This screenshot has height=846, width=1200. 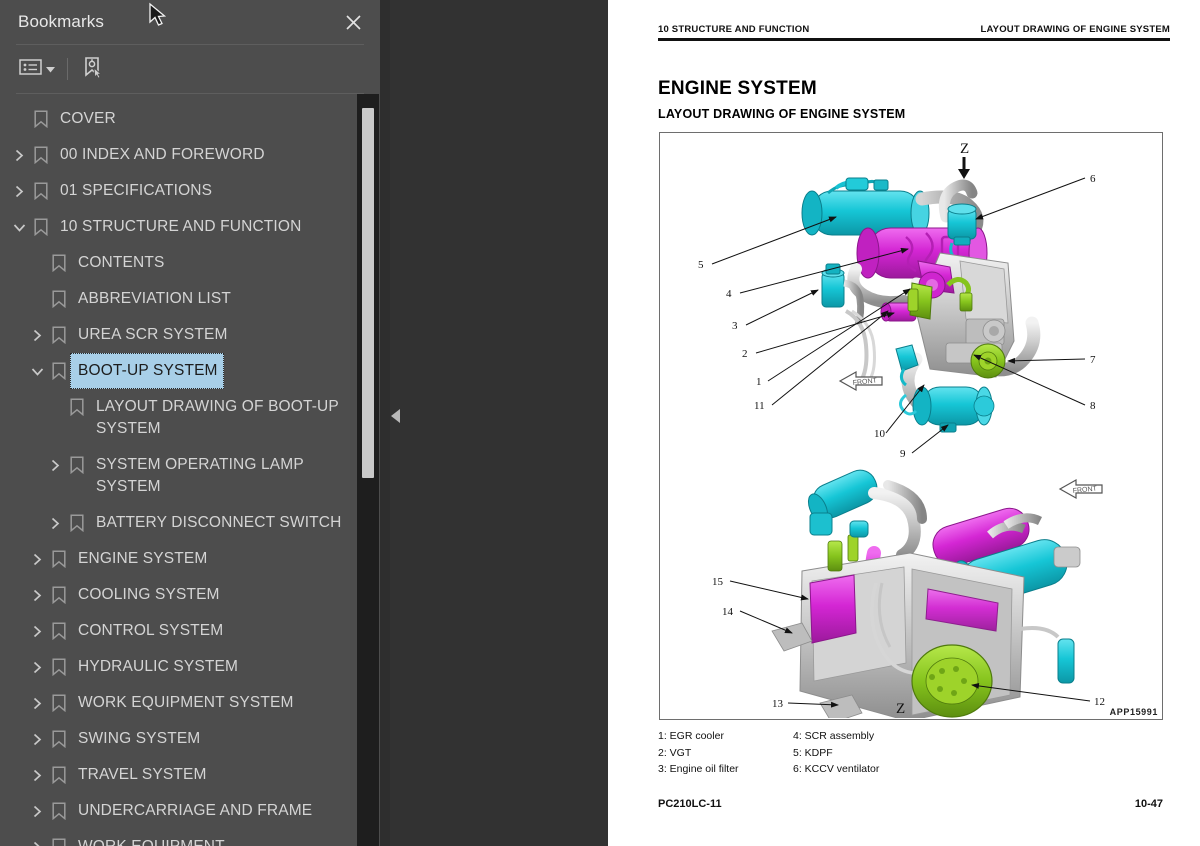 I want to click on bookmark-item: BATTERY DISCONNECT SWITCH, so click(x=190, y=523).